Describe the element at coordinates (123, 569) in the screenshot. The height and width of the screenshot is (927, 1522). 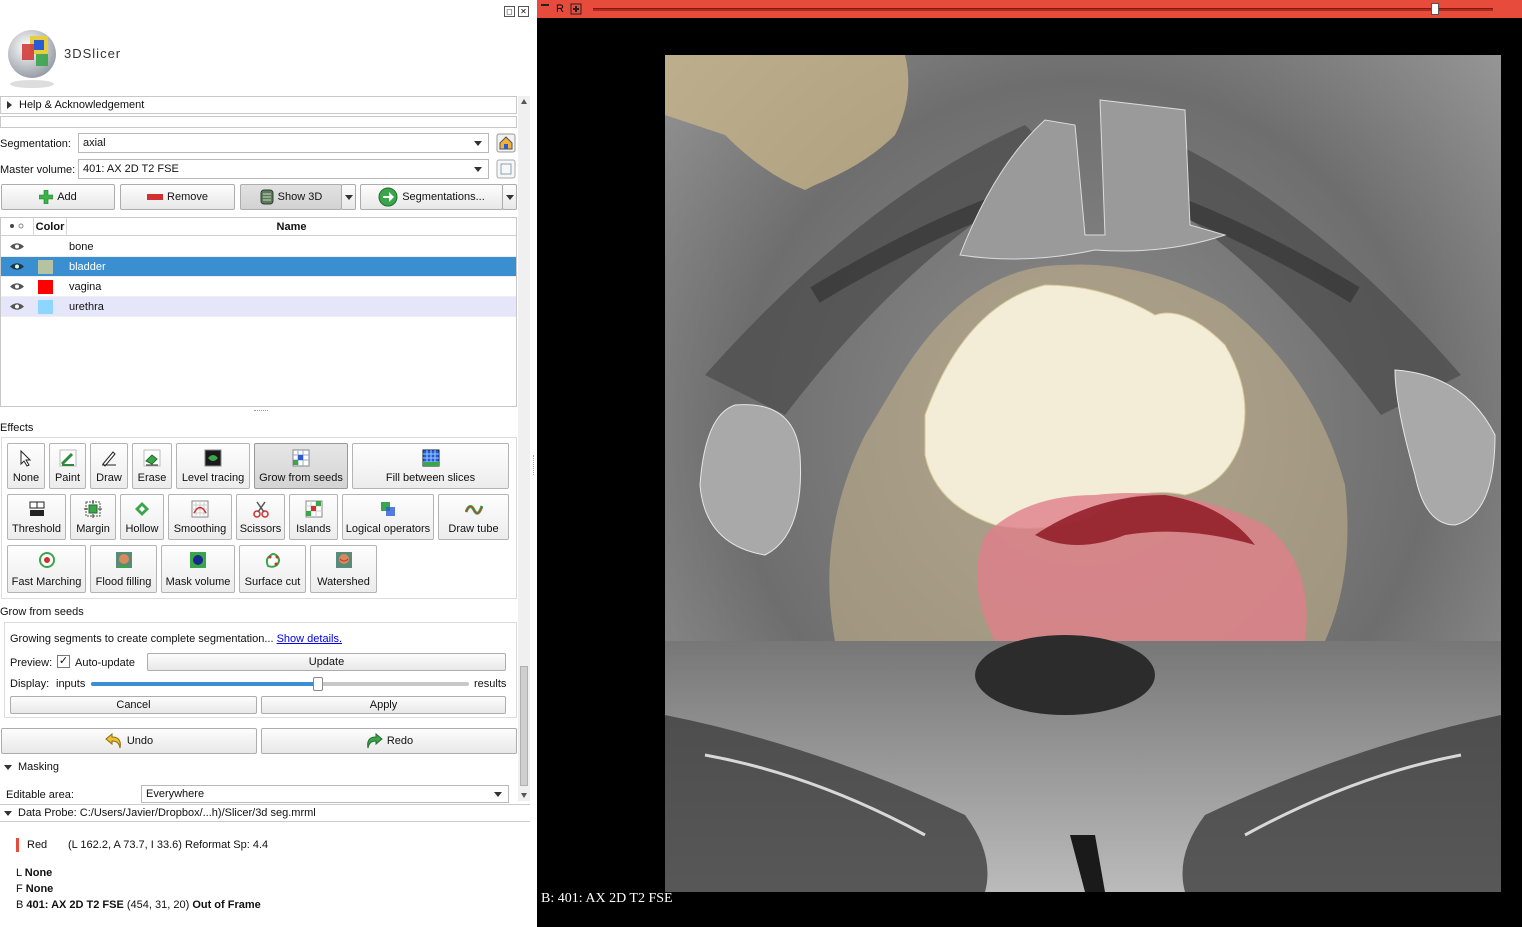
I see `effect-flood-filling-button: Flood filling` at that location.